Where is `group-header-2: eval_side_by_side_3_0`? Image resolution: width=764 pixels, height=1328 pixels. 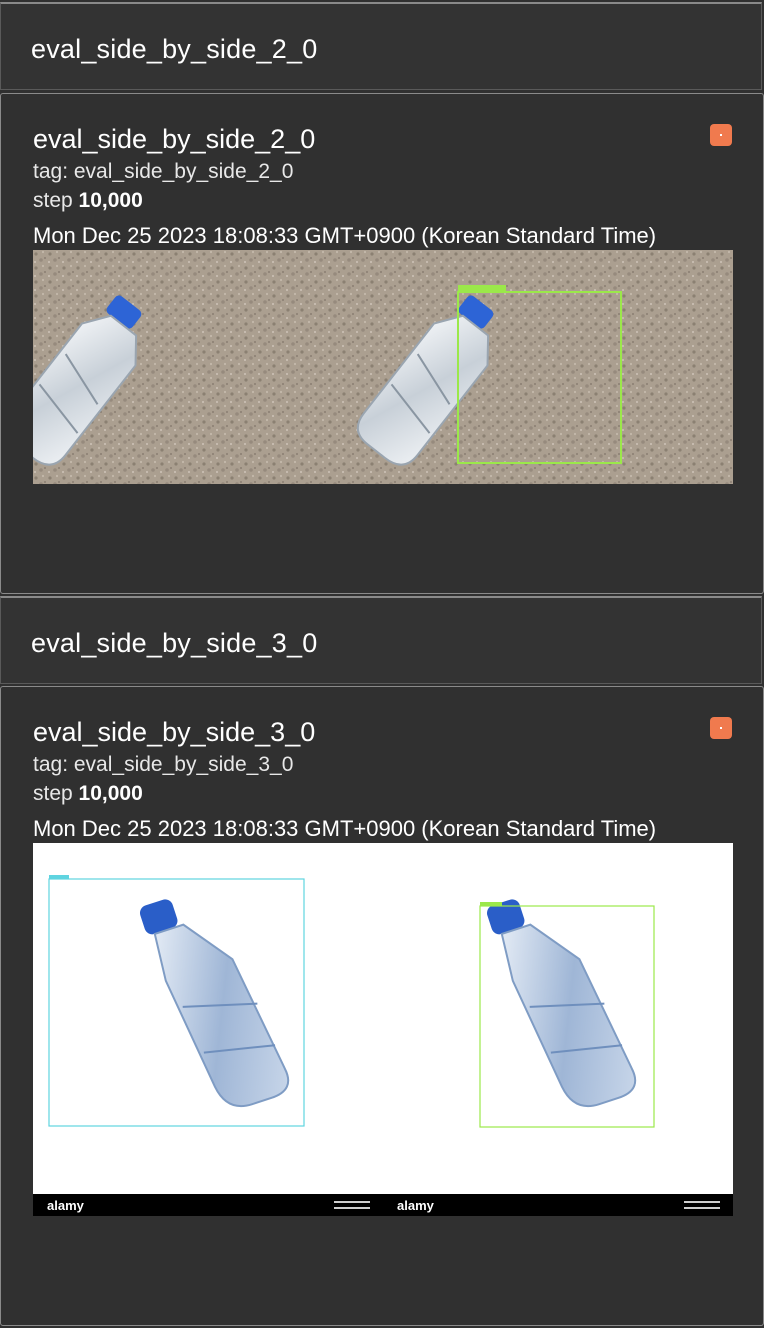 group-header-2: eval_side_by_side_3_0 is located at coordinates (381, 640).